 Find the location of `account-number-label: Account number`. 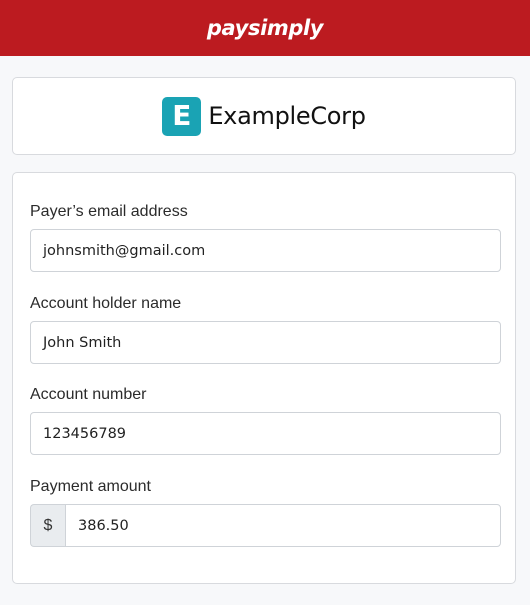

account-number-label: Account number is located at coordinates (88, 394).